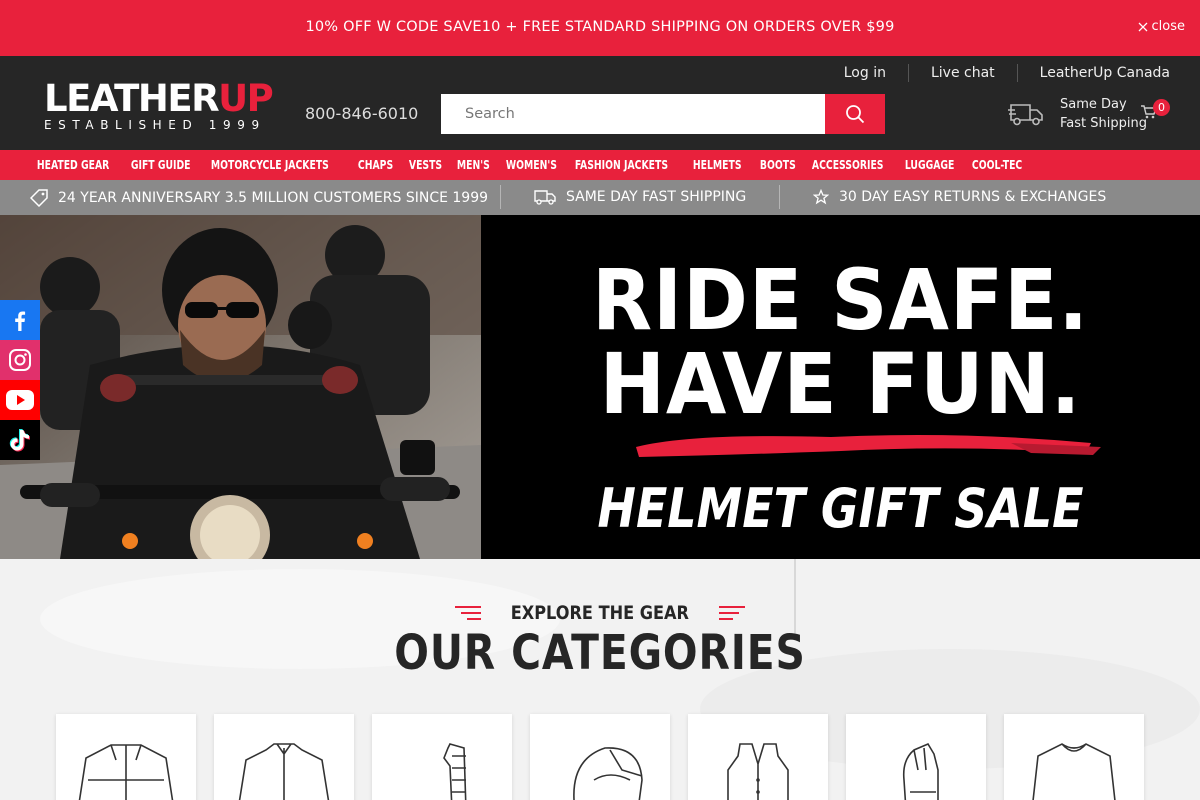 The image size is (1200, 800). What do you see at coordinates (1168, 26) in the screenshot?
I see `promo-close-label: close` at bounding box center [1168, 26].